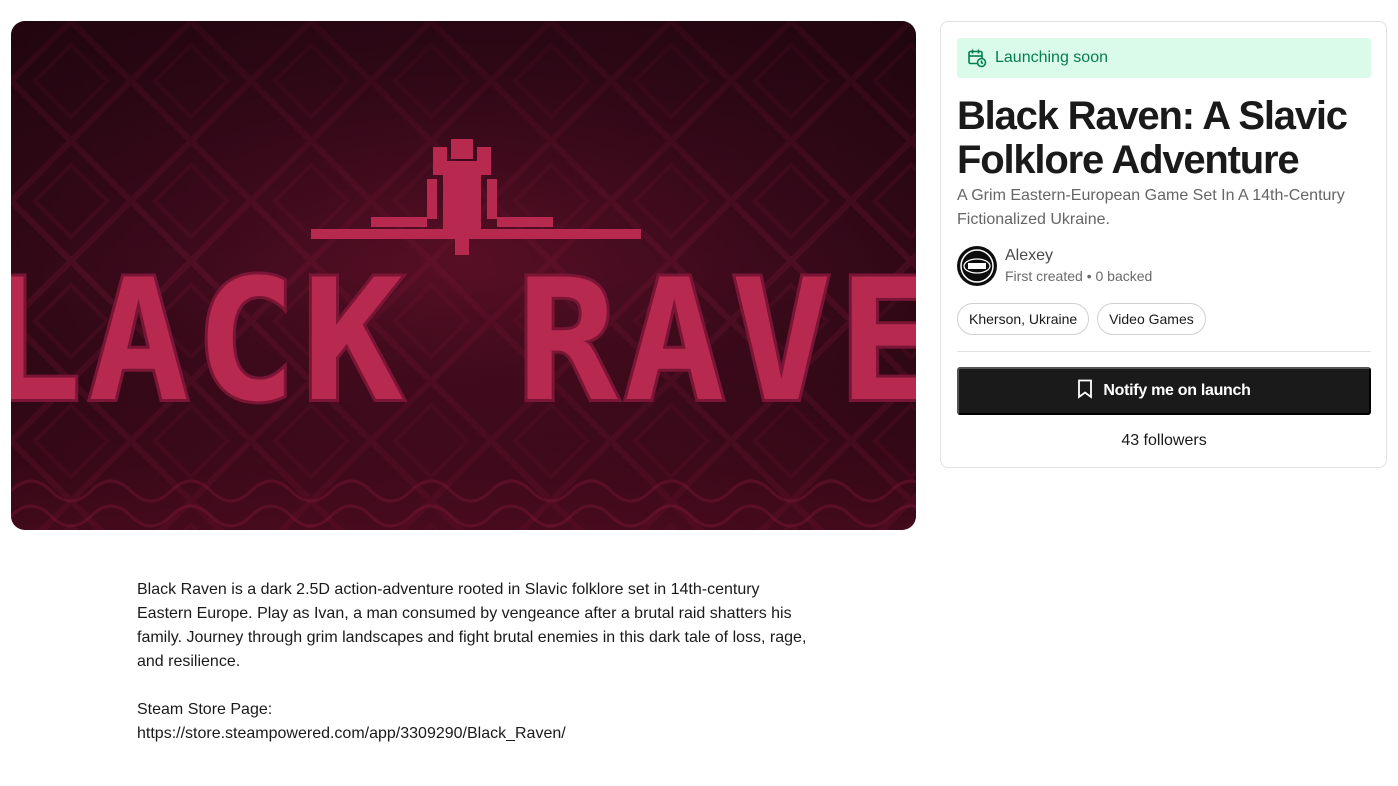 The height and width of the screenshot is (786, 1398). Describe the element at coordinates (1164, 351) in the screenshot. I see `divider` at that location.